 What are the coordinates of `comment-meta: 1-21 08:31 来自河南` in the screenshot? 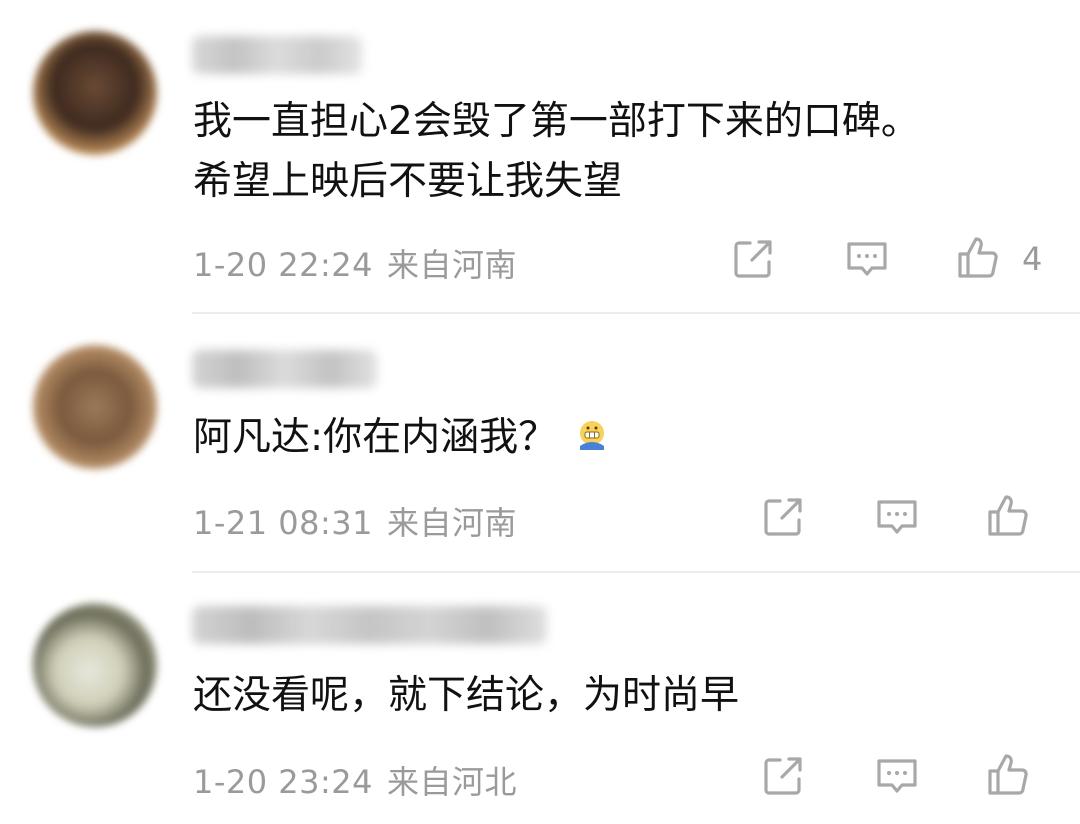 It's located at (355, 521).